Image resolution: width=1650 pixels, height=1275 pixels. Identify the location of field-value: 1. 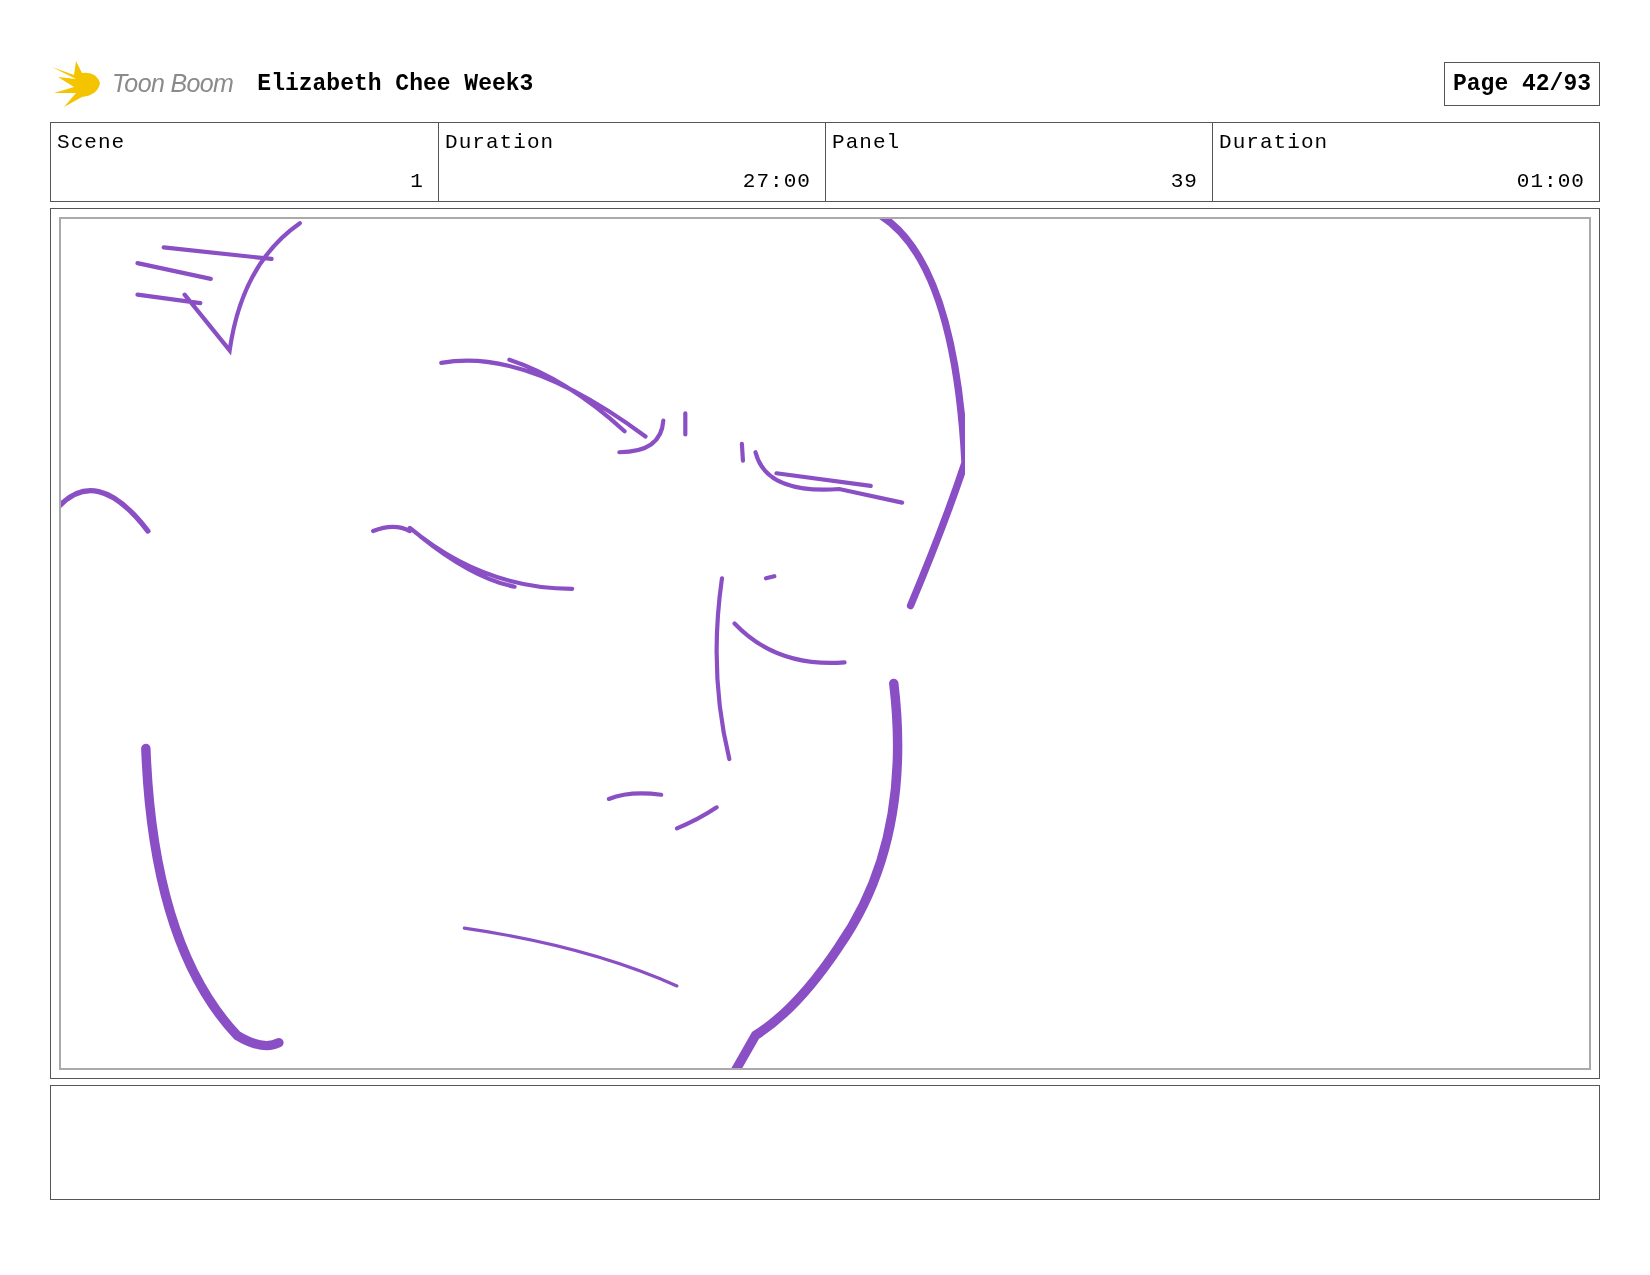
(417, 181).